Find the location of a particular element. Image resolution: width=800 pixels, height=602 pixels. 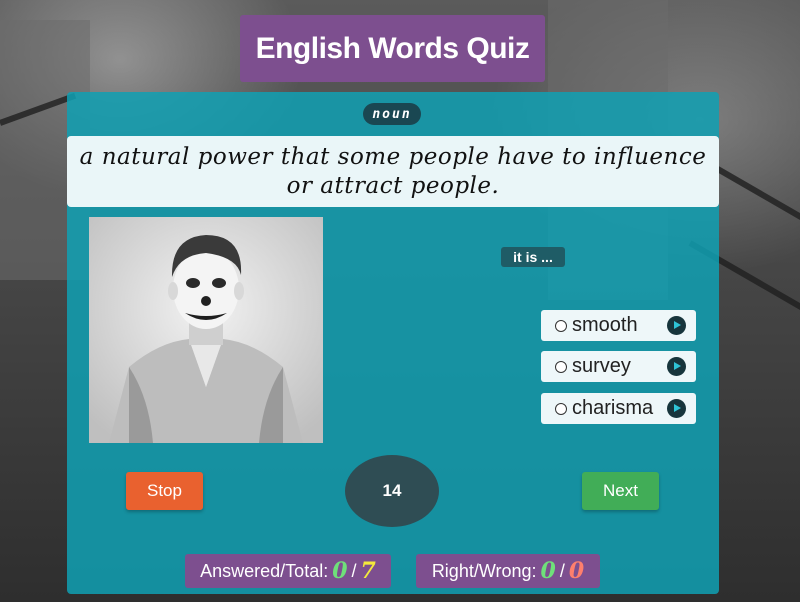

right-wrong-counter: Right/Wrong: 0 / 0 is located at coordinates (508, 571).